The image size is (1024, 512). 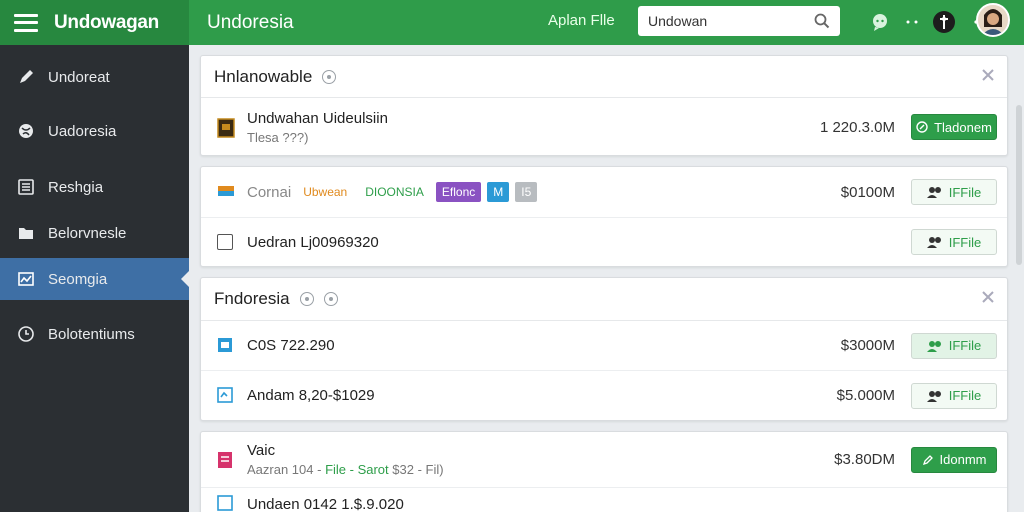 I want to click on settings-icon, so click(x=944, y=22).